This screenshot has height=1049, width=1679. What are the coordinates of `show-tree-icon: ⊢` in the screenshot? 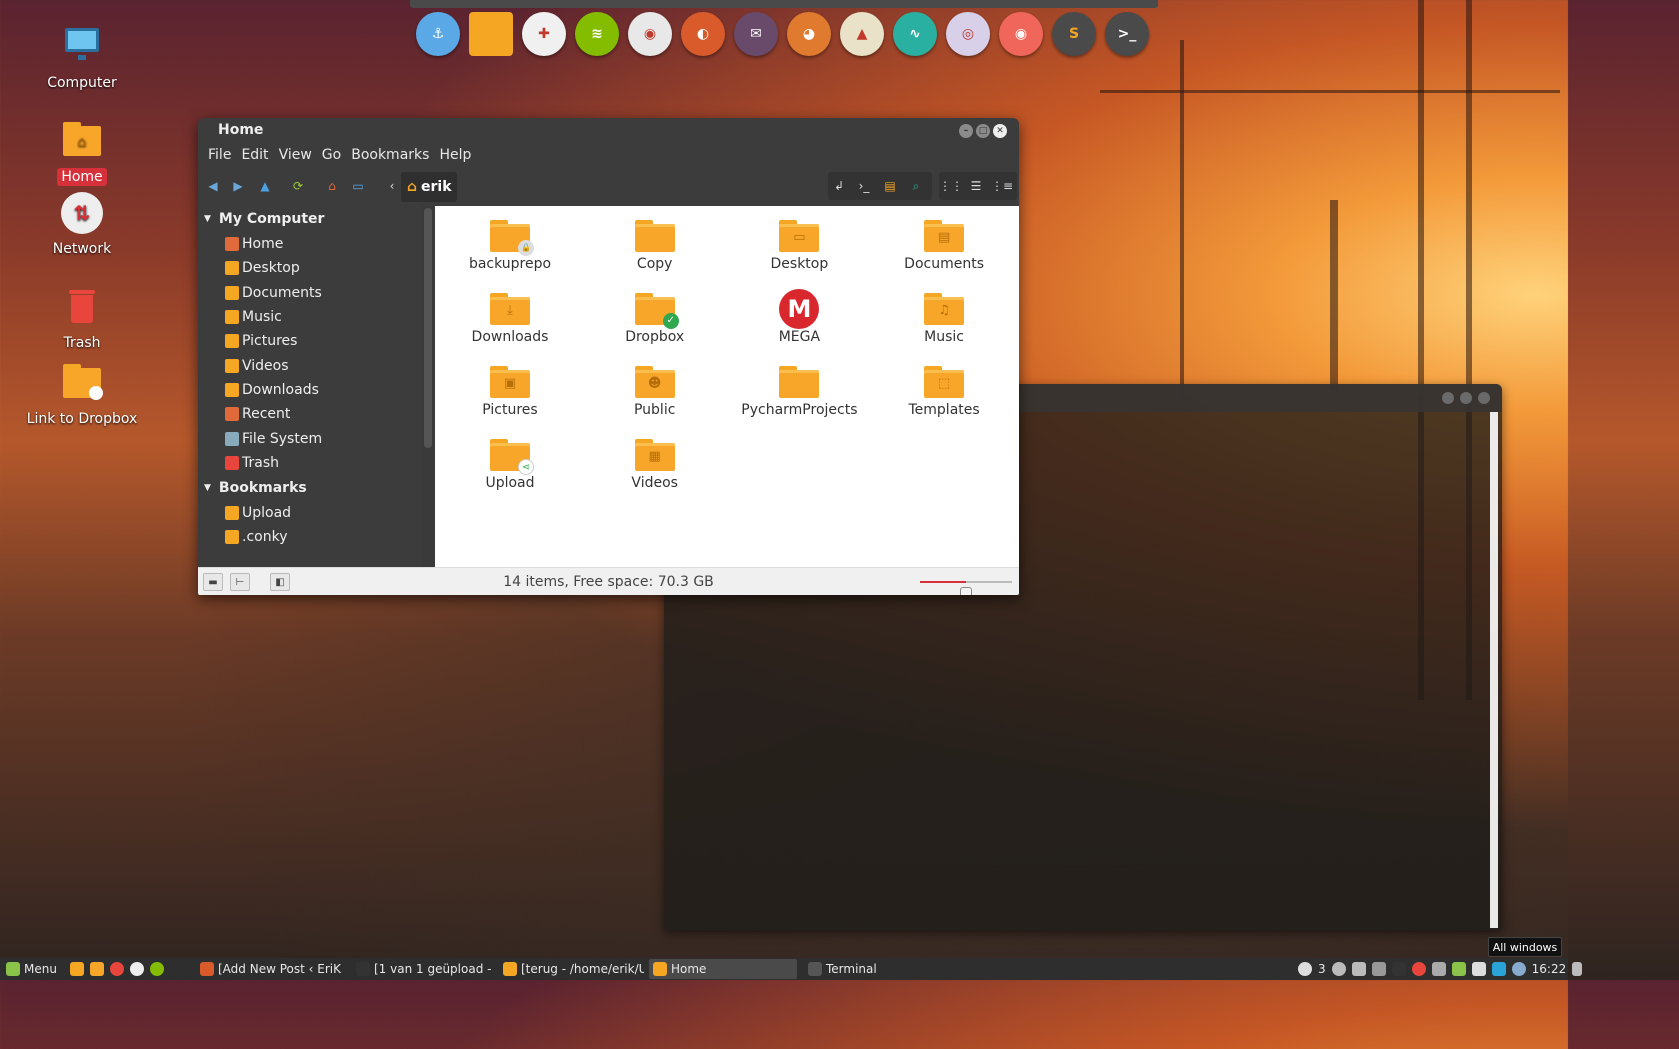 It's located at (240, 582).